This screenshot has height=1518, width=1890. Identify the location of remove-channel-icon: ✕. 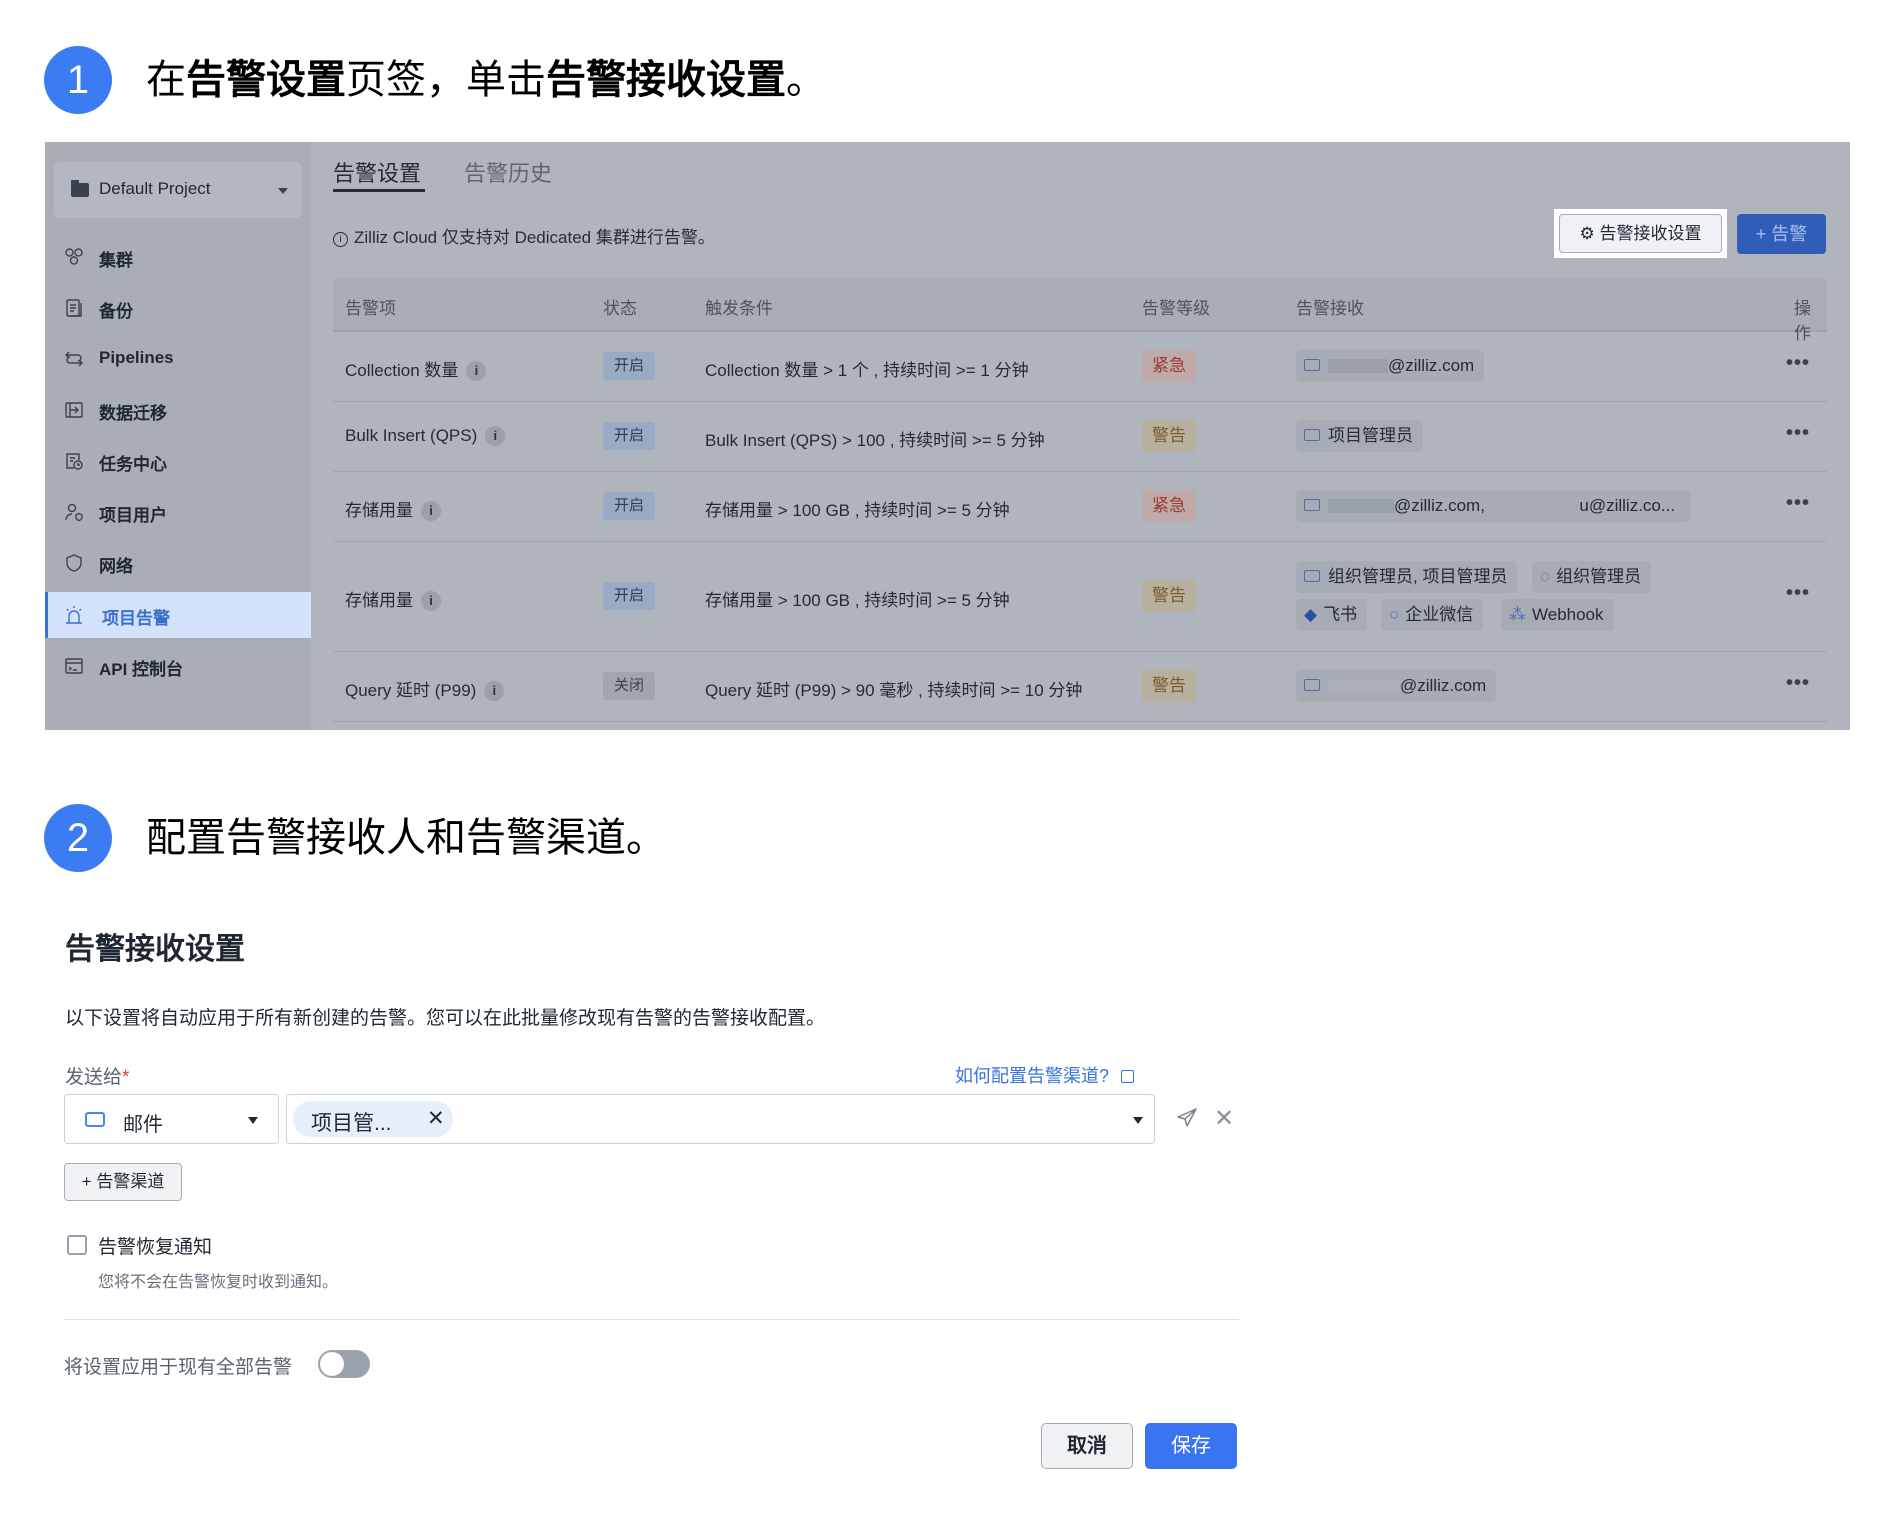
(1224, 1118).